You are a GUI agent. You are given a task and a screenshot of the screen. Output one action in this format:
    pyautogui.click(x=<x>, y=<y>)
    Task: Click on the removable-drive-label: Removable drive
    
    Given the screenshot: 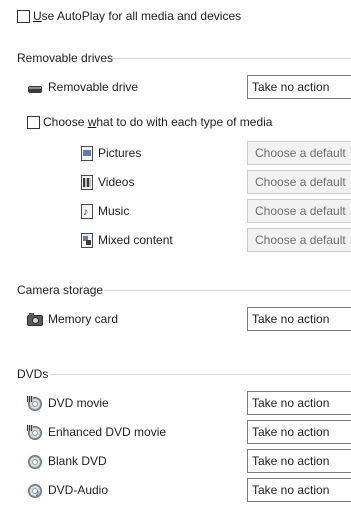 What is the action you would take?
    pyautogui.click(x=93, y=87)
    